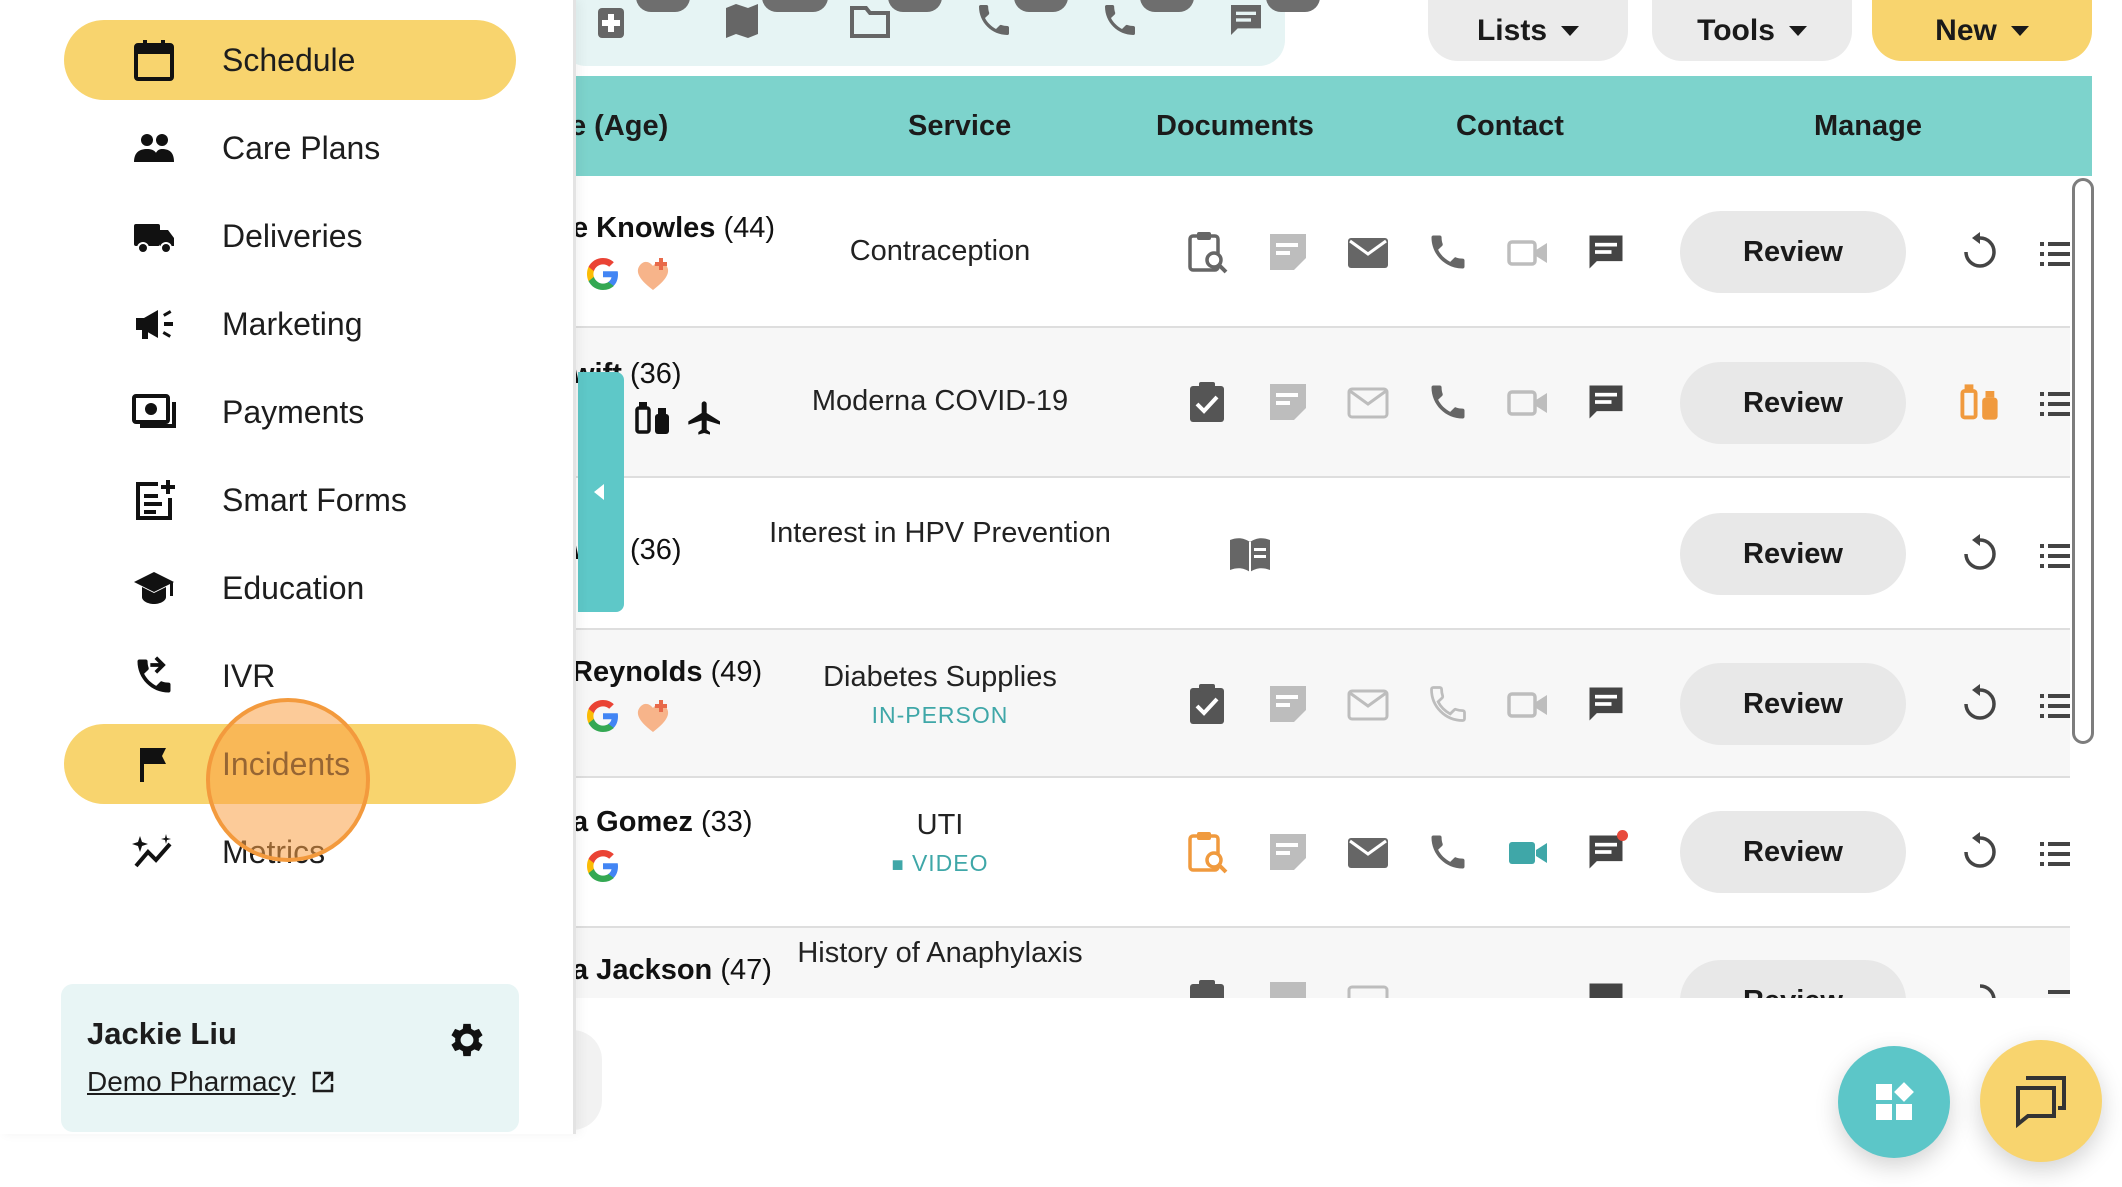 The width and height of the screenshot is (2122, 1187). What do you see at coordinates (290, 412) in the screenshot?
I see `sidebar-item-payments: Payments` at bounding box center [290, 412].